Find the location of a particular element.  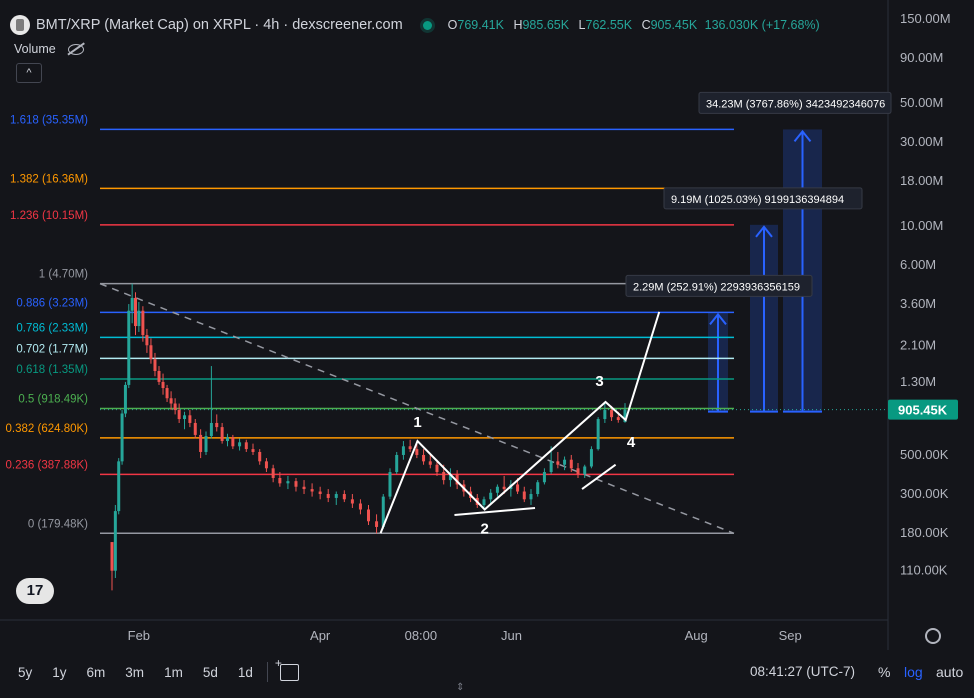

timeframe-6m: 6m is located at coordinates (96, 672).